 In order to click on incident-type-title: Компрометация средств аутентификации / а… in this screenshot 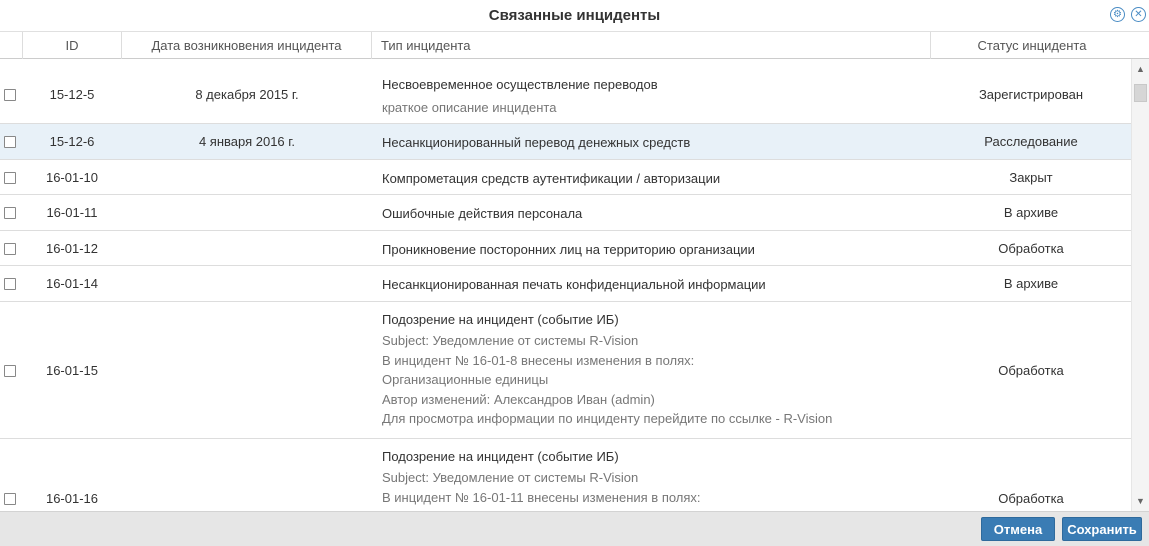, I will do `click(551, 178)`.